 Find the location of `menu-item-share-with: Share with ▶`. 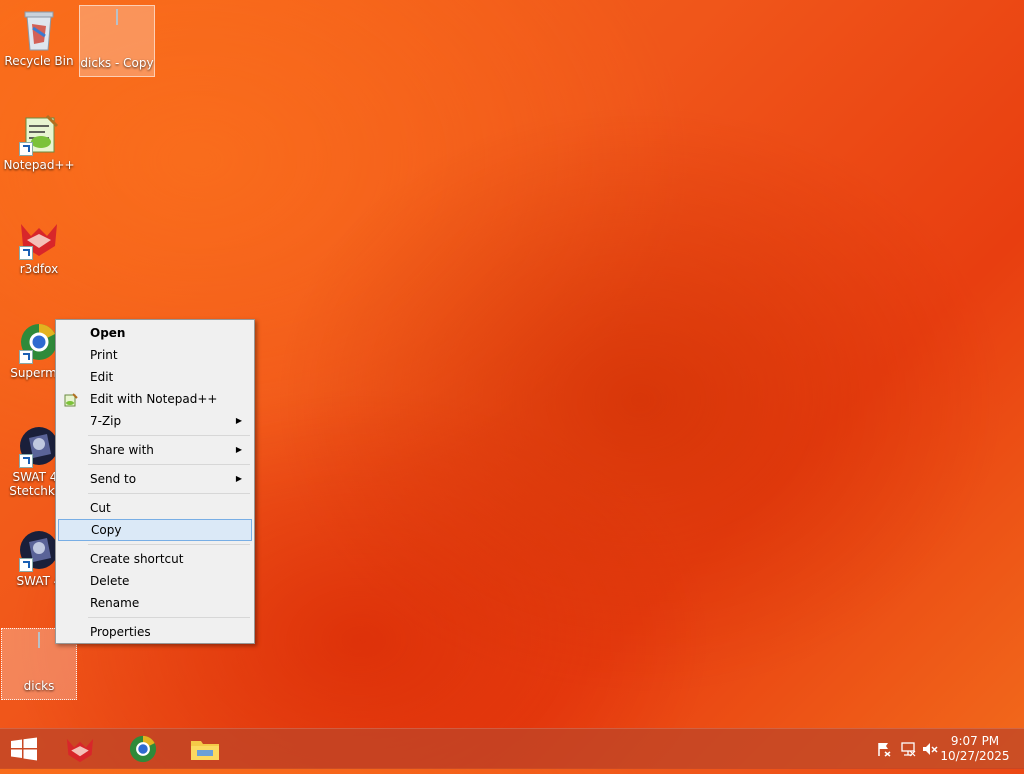

menu-item-share-with: Share with ▶ is located at coordinates (155, 450).